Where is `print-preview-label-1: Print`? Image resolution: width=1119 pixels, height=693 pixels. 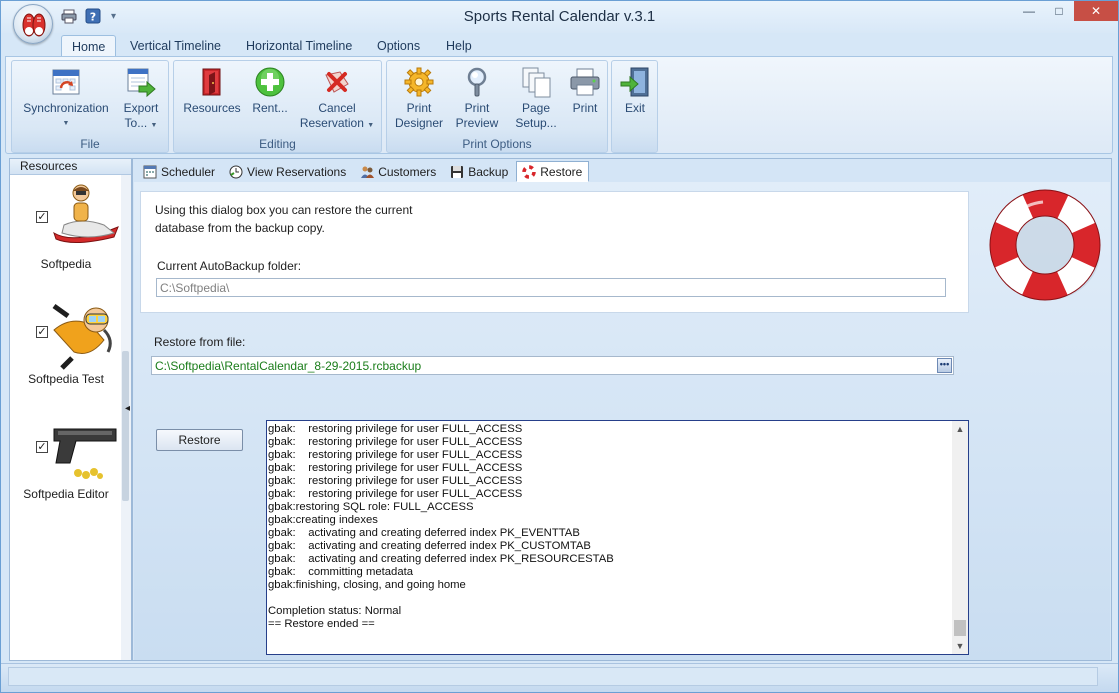
print-preview-label-1: Print is located at coordinates (477, 108).